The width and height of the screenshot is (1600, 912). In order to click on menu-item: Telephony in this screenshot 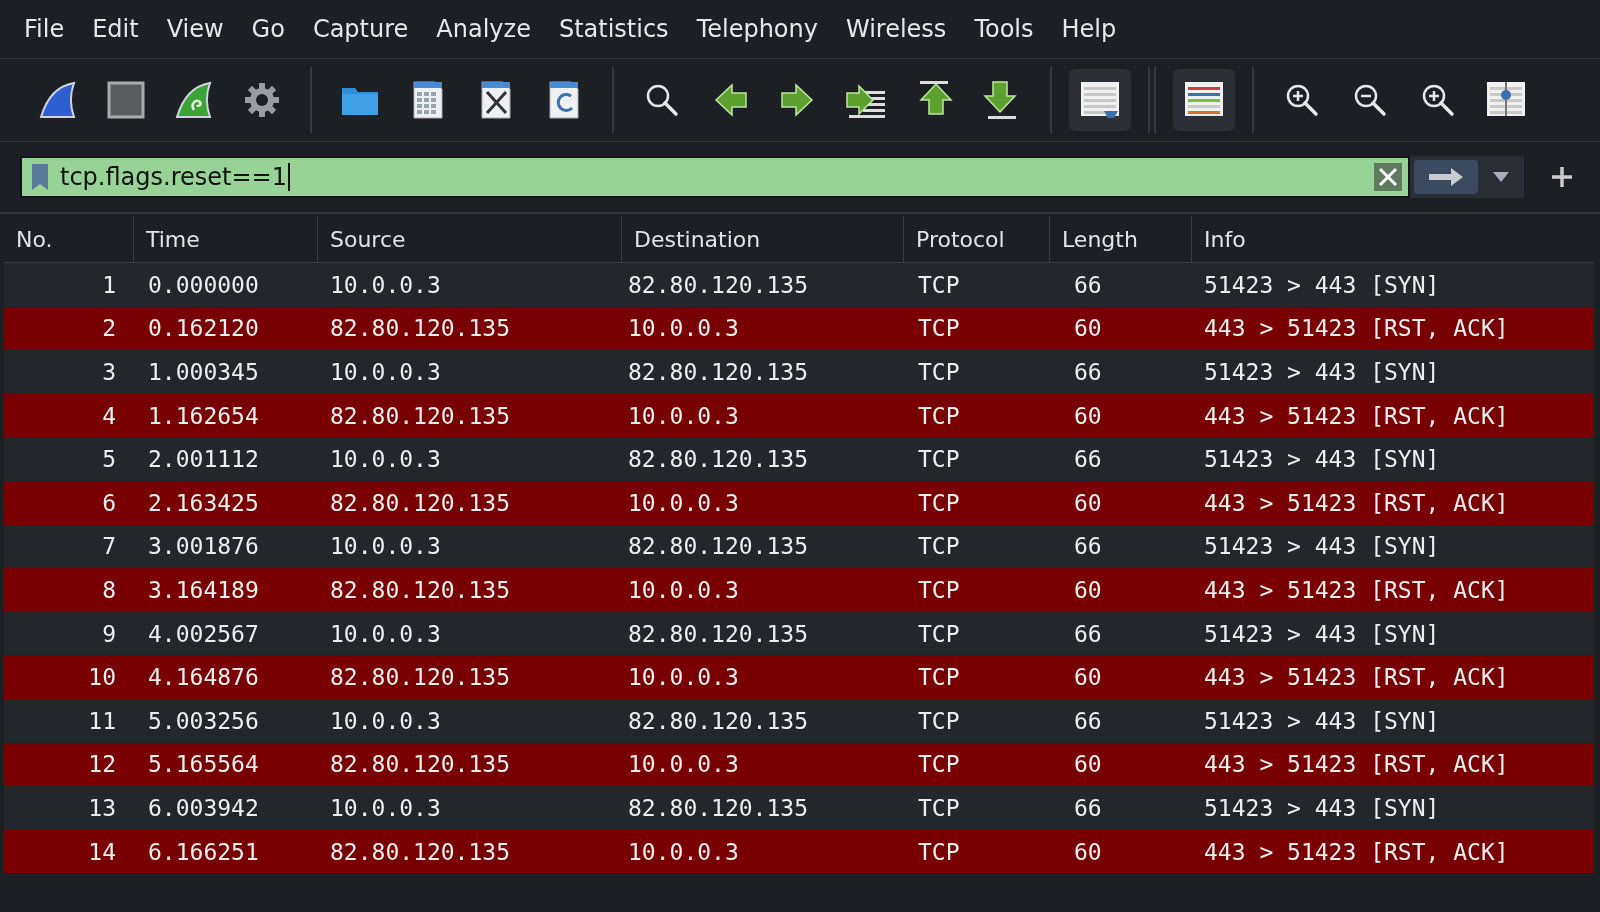, I will do `click(757, 29)`.